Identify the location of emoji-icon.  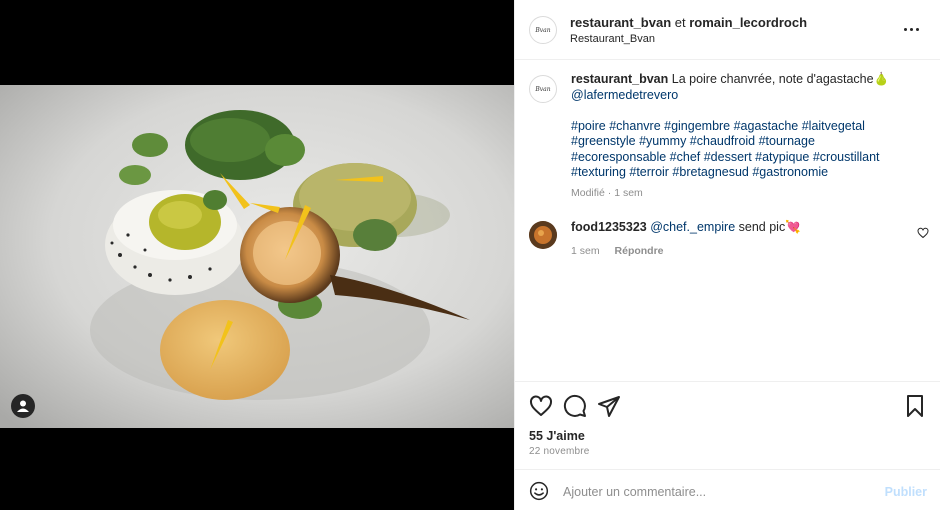
(539, 491).